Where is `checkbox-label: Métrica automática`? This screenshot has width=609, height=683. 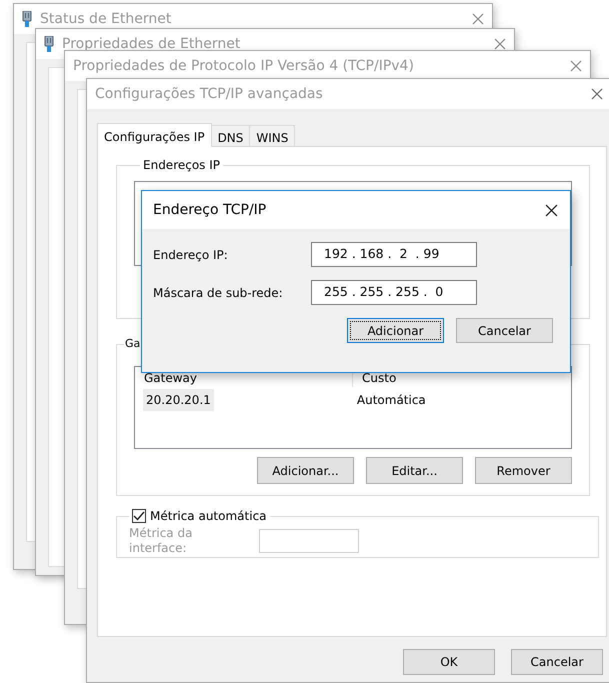 checkbox-label: Métrica automática is located at coordinates (208, 516).